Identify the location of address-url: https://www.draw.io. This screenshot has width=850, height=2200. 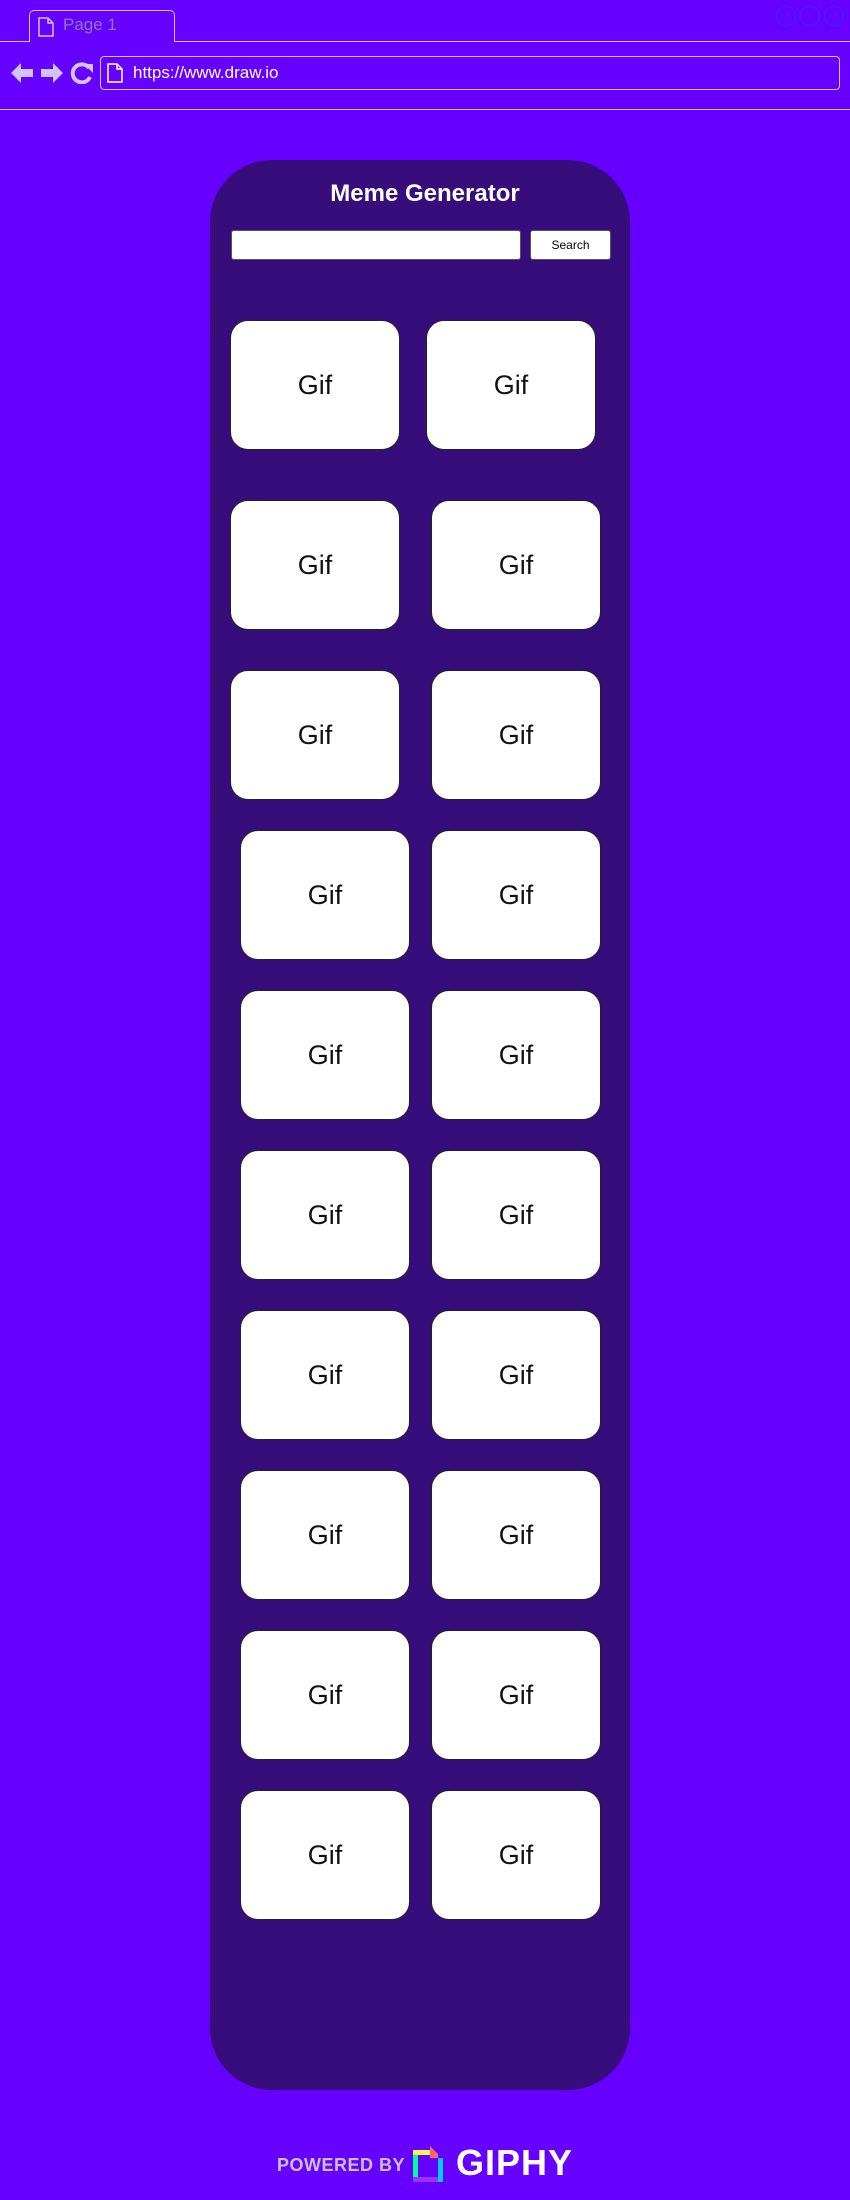
(206, 72).